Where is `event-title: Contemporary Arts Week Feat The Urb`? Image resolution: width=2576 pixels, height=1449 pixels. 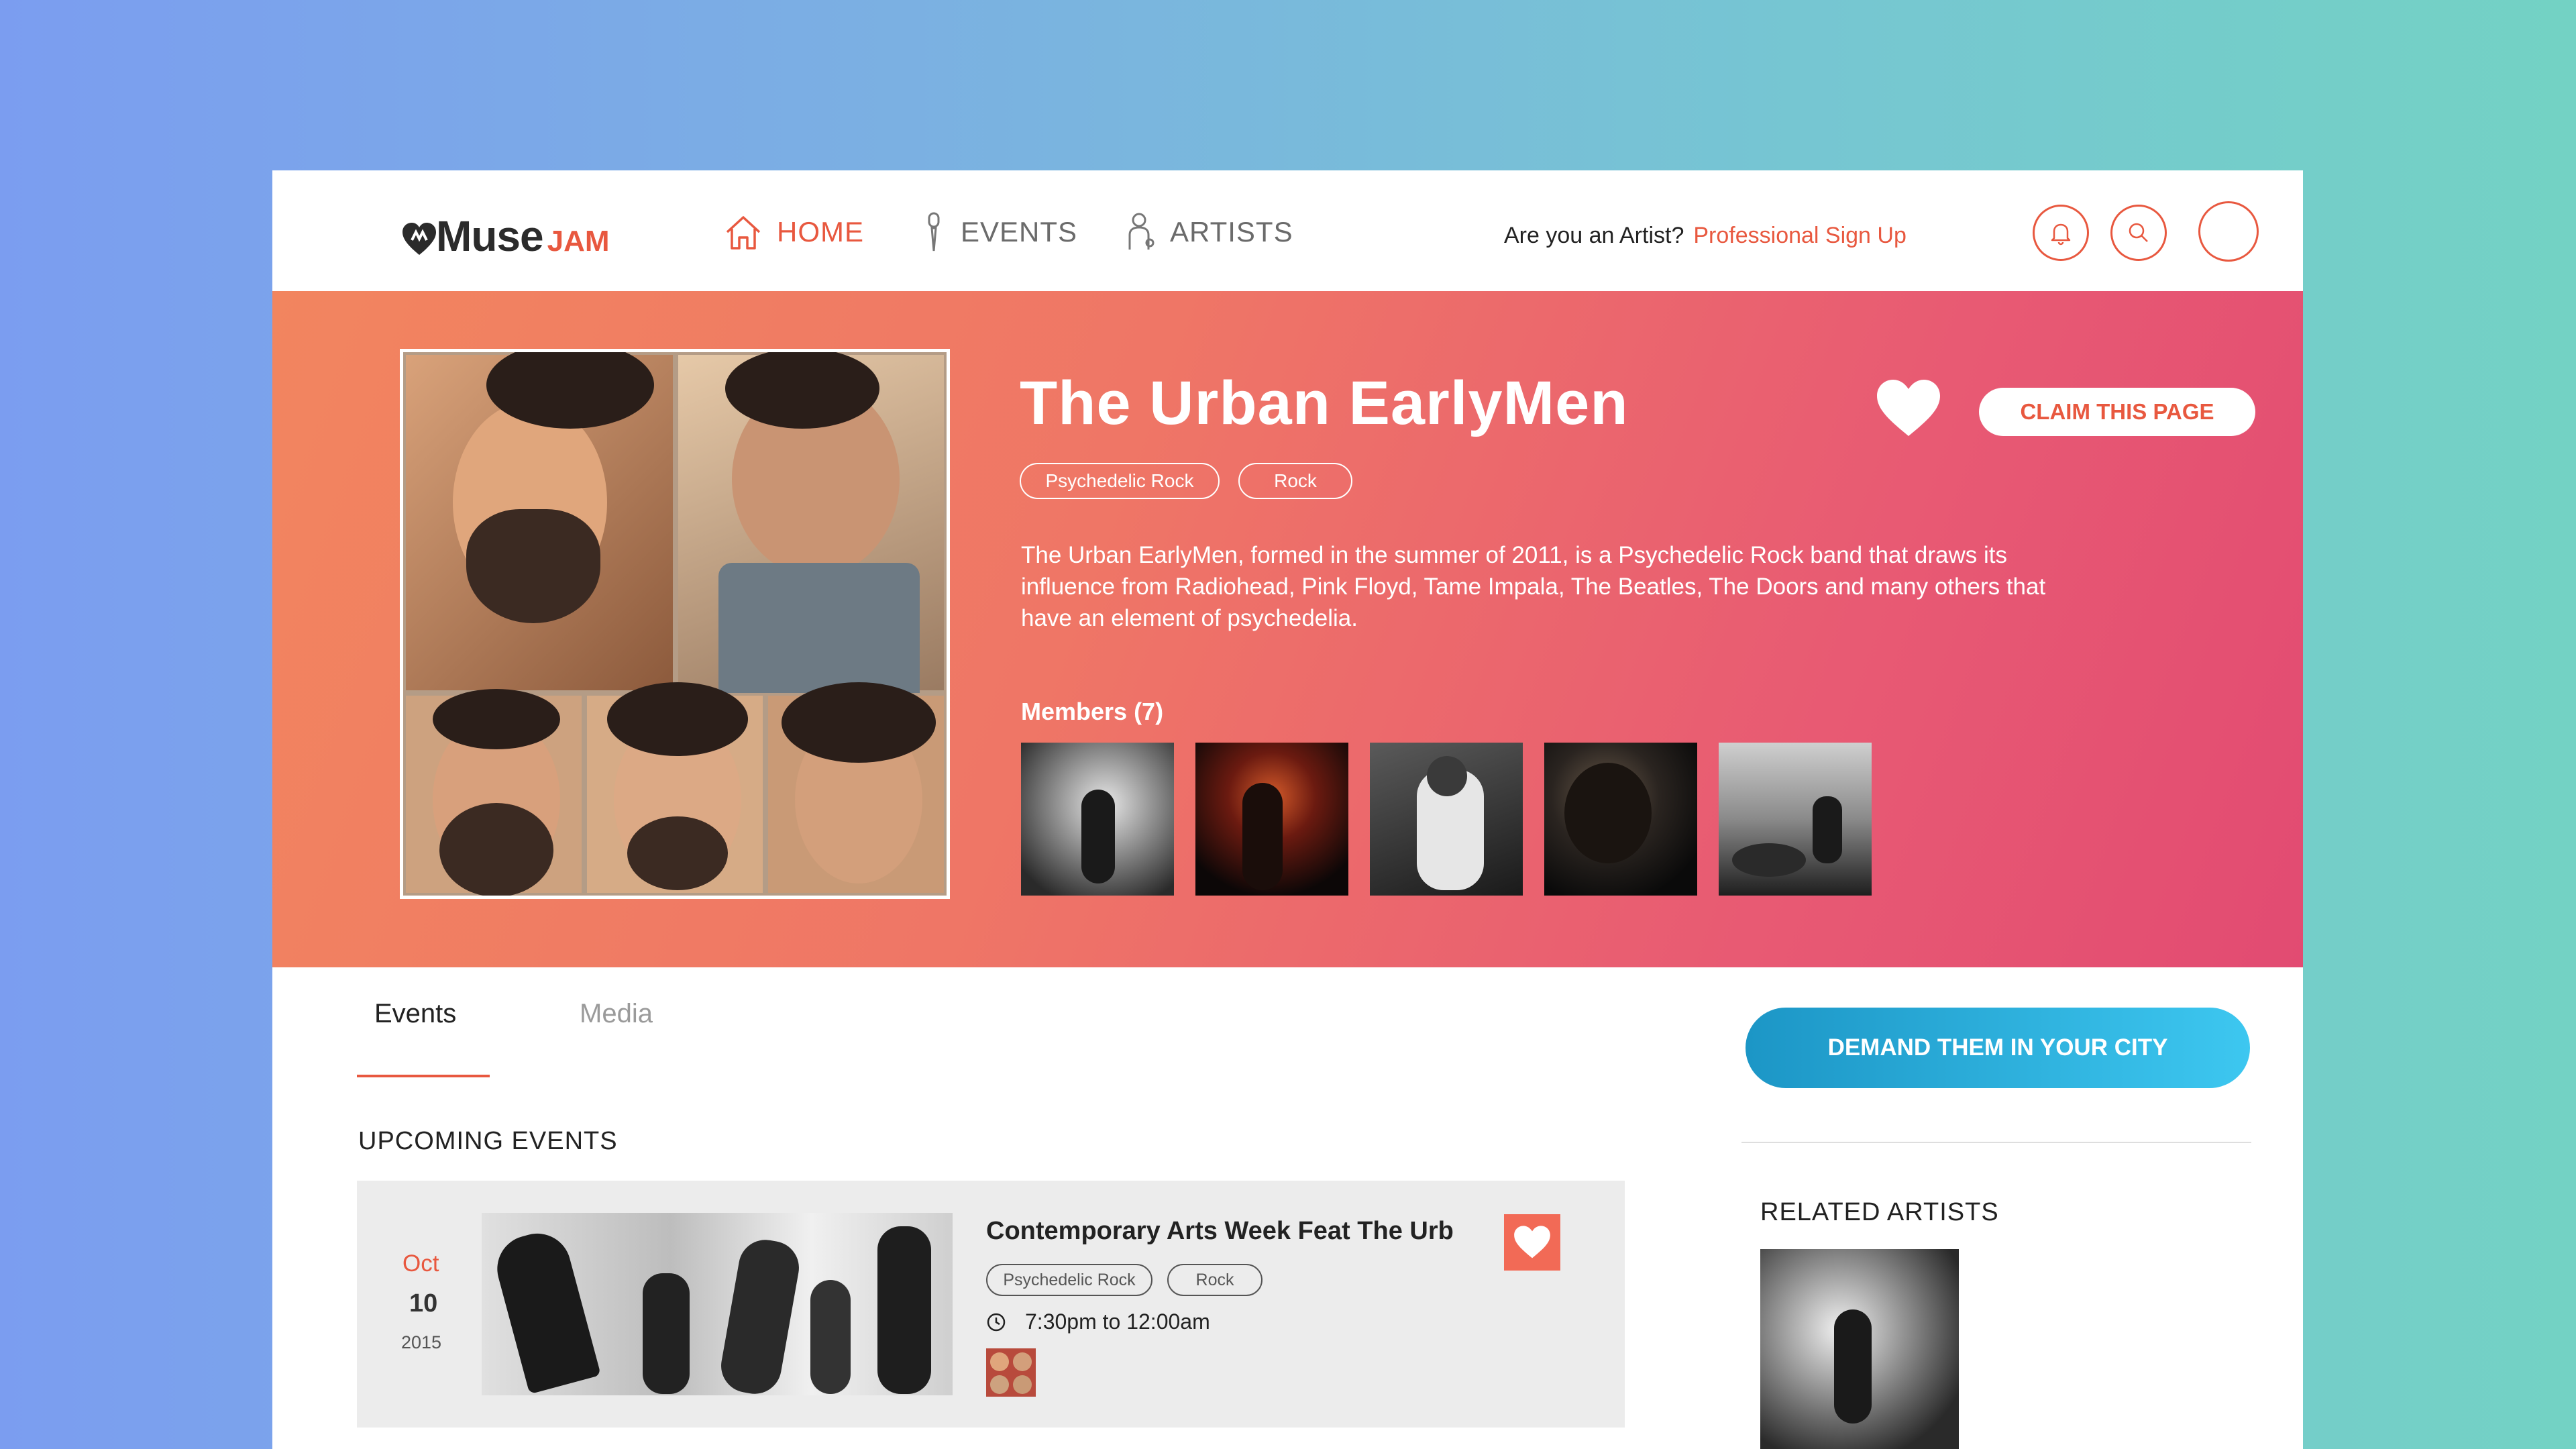
event-title: Contemporary Arts Week Feat The Urb is located at coordinates (1220, 1231).